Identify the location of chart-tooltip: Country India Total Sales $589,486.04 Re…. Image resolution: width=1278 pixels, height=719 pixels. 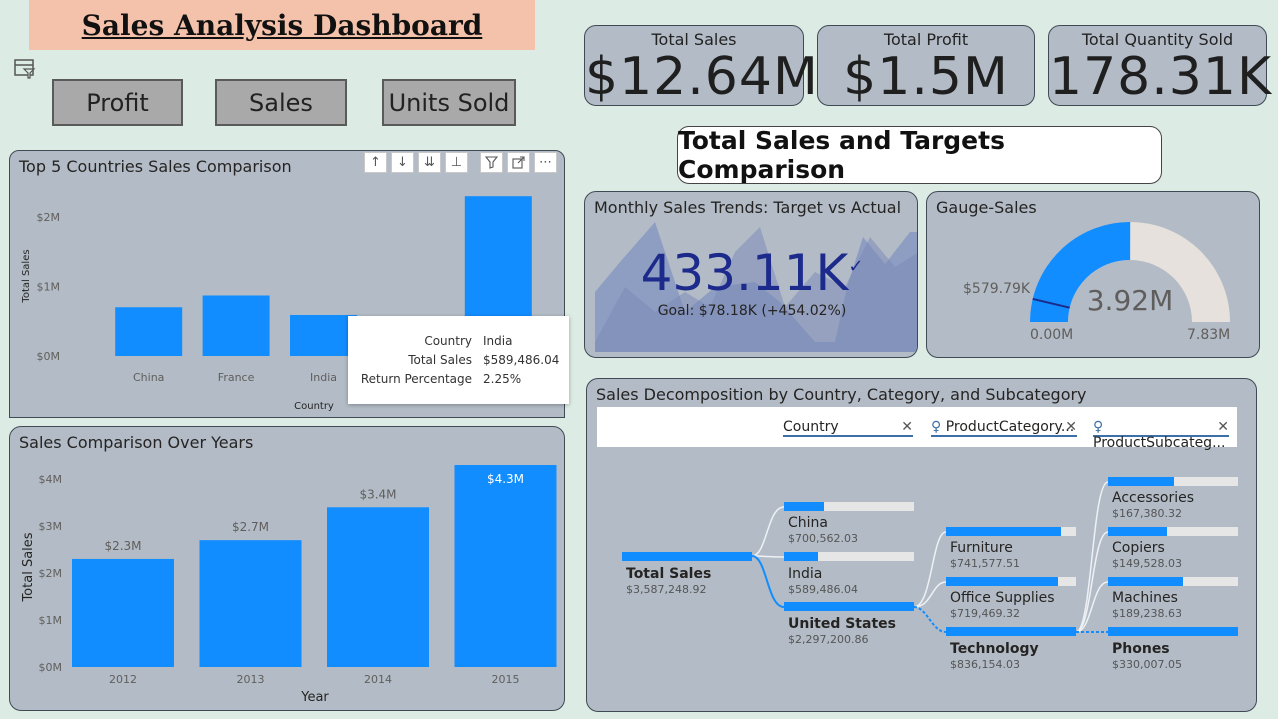
(458, 360).